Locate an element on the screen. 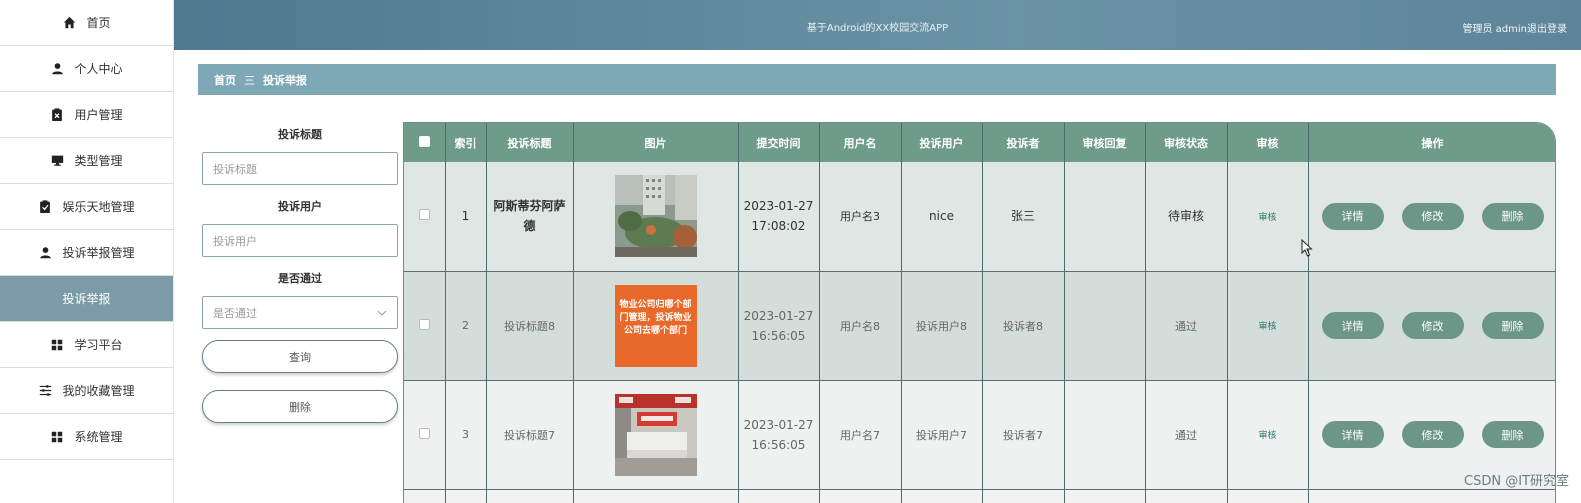 The width and height of the screenshot is (1581, 503). row-index: 2 is located at coordinates (466, 326).